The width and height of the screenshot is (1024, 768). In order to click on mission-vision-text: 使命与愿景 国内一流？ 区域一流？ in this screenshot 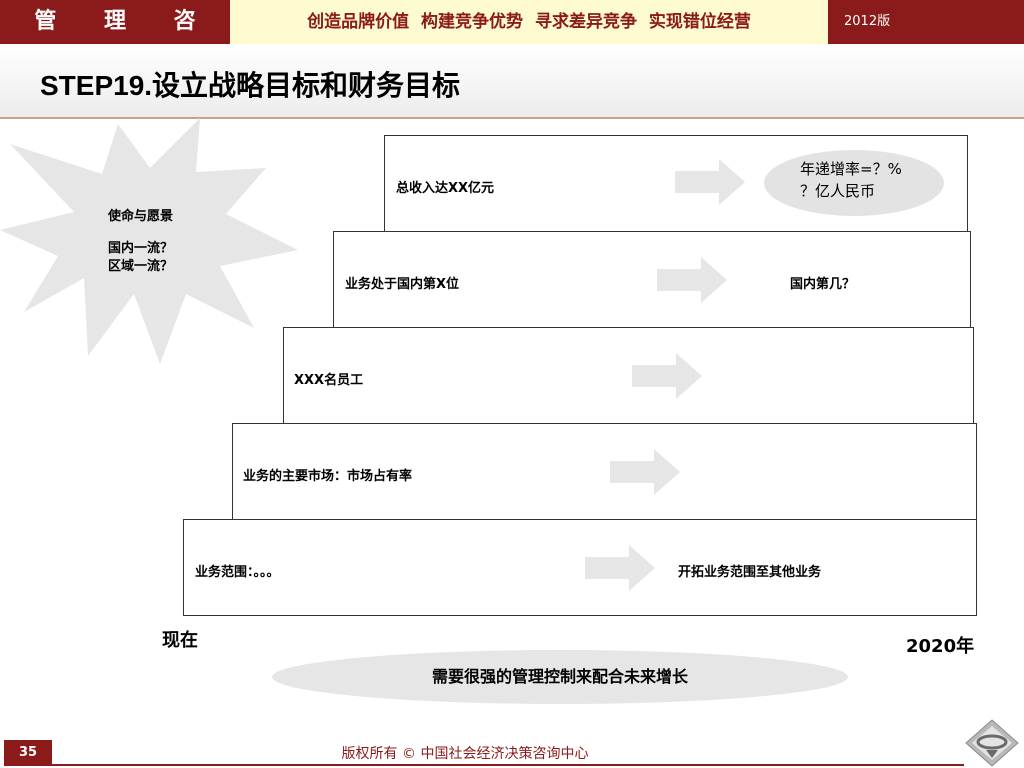, I will do `click(140, 242)`.